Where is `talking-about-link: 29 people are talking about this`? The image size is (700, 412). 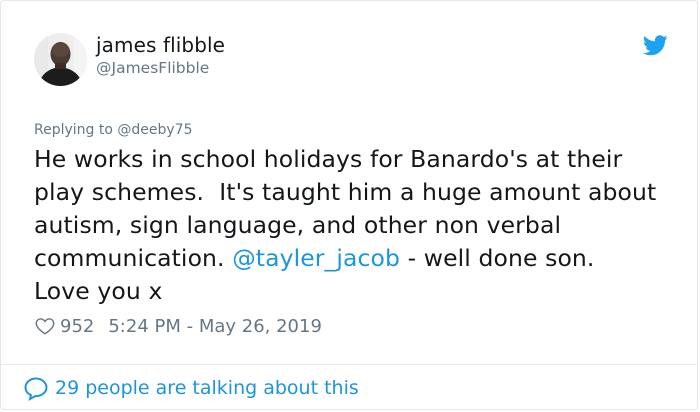 talking-about-link: 29 people are talking about this is located at coordinates (191, 388).